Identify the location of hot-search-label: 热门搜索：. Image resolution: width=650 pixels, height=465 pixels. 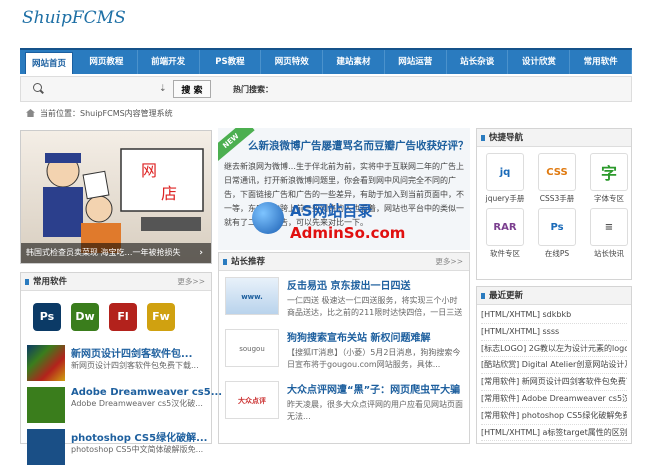
(253, 89).